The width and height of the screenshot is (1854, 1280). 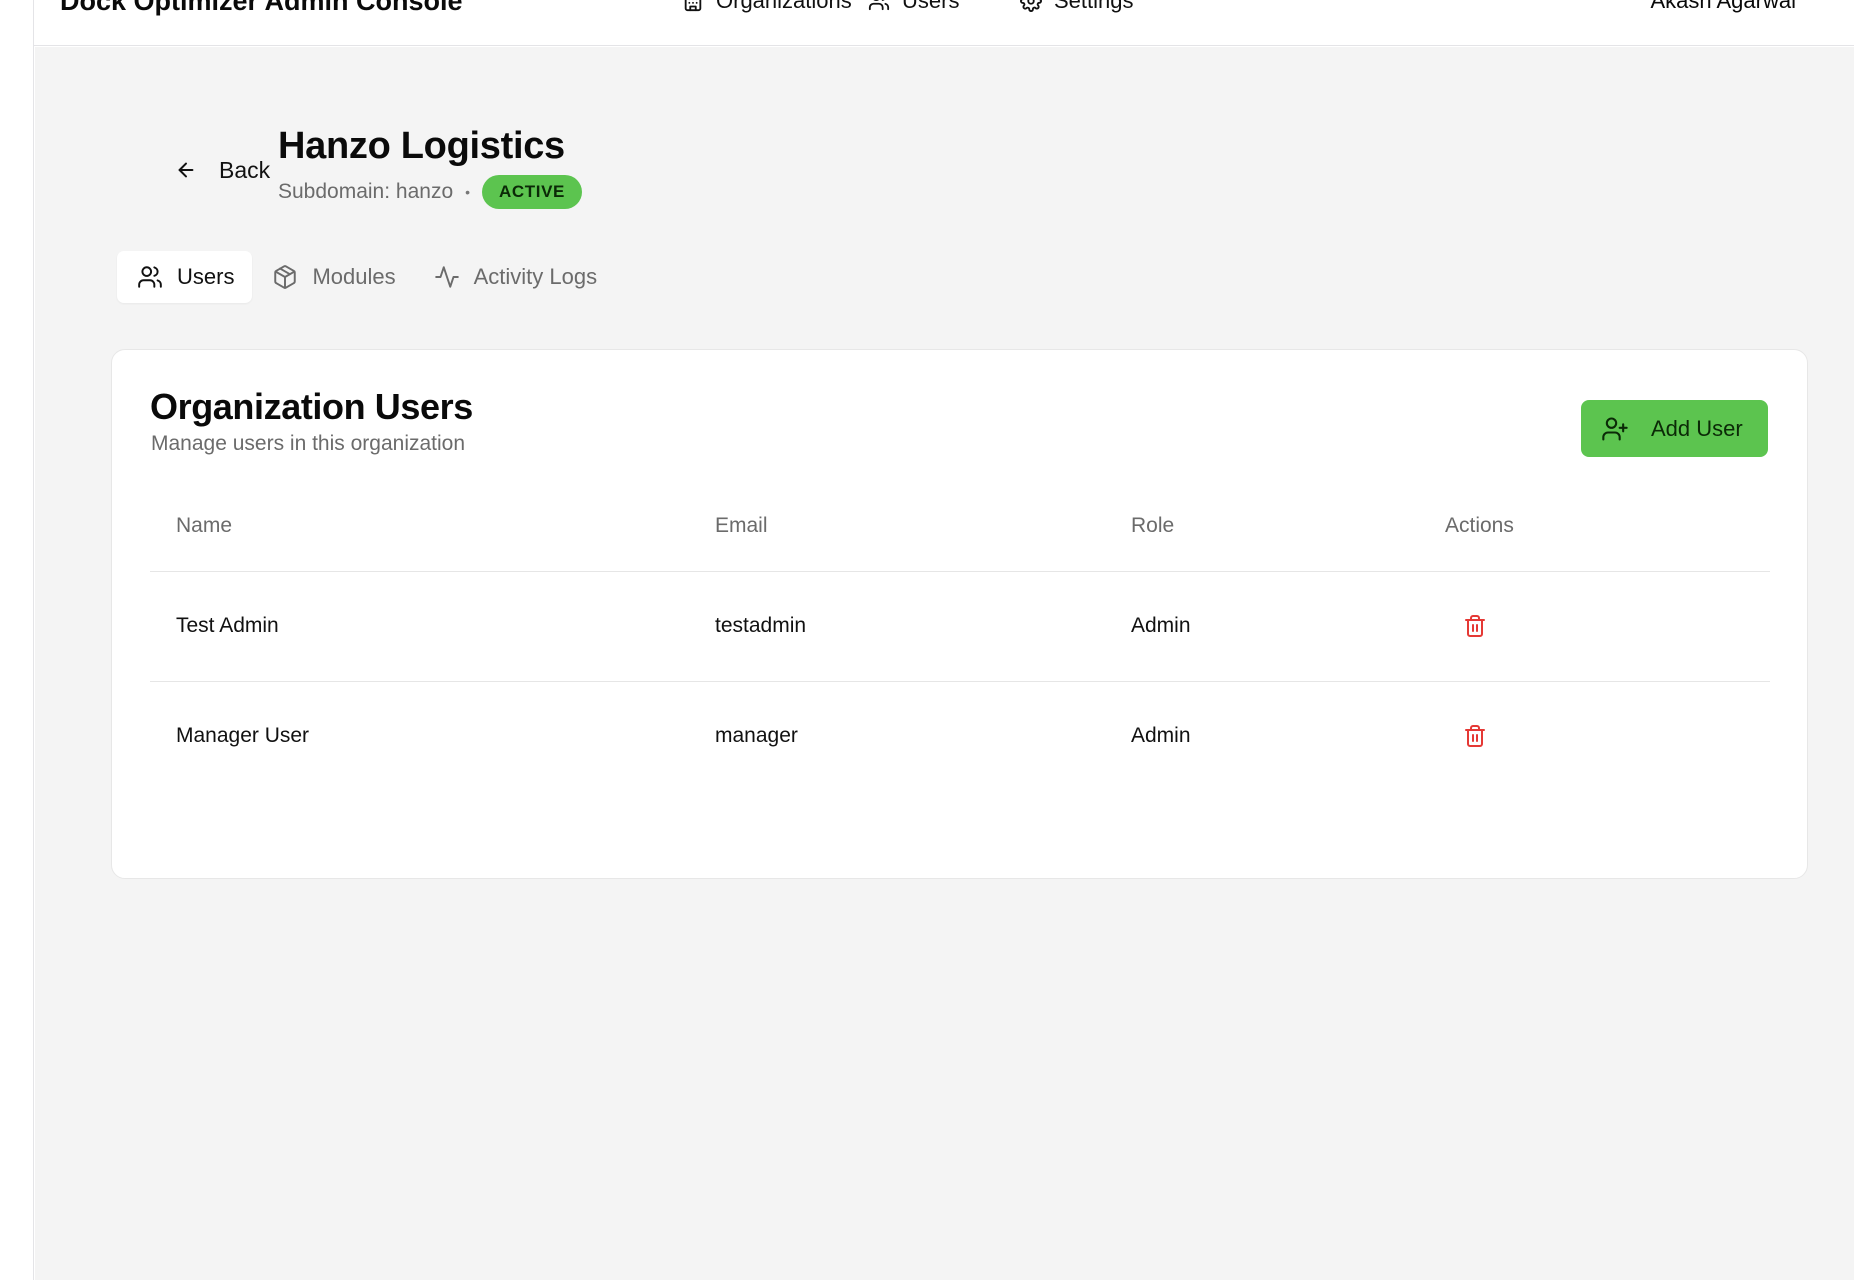 I want to click on column-header-email: Email, so click(x=897, y=527).